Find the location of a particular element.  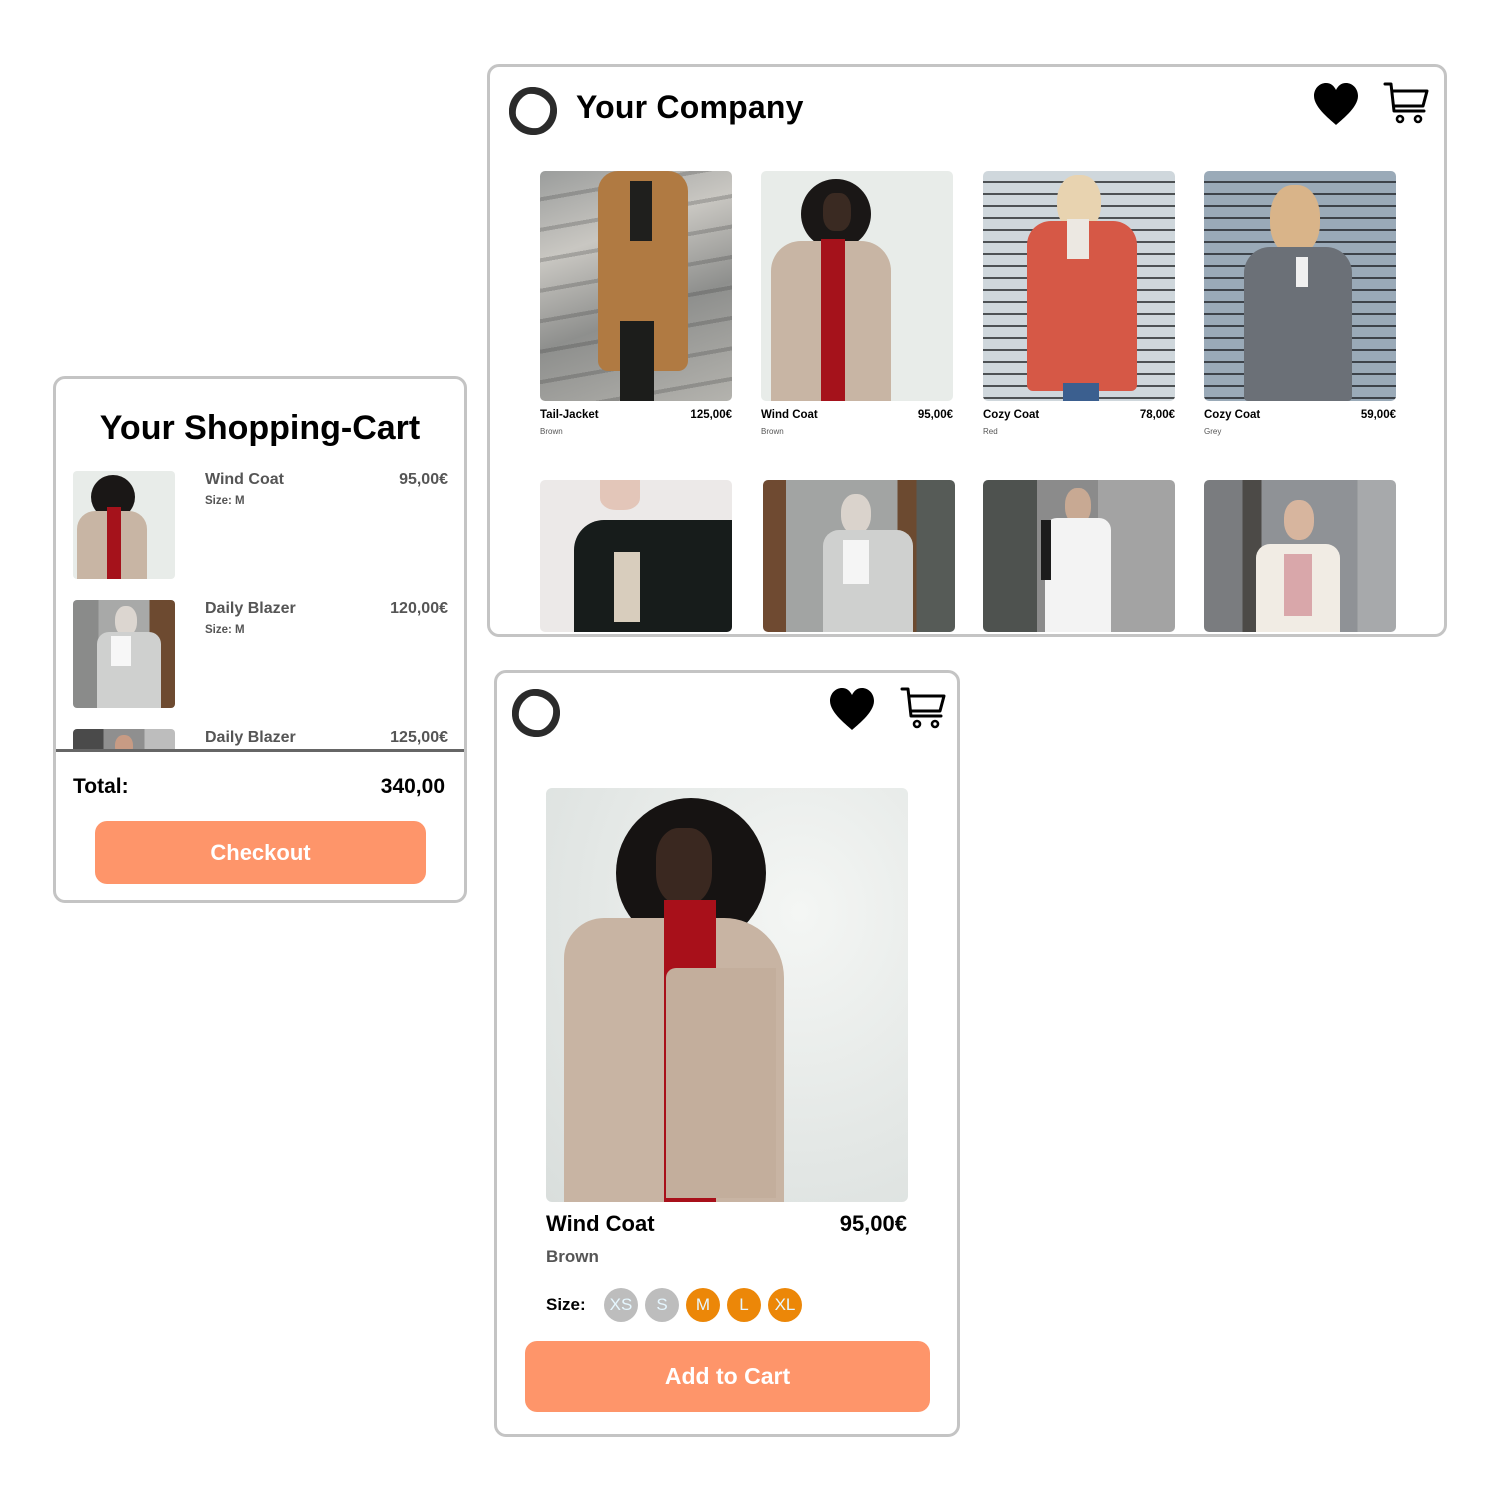

cart-title: Your Shopping-Cart is located at coordinates (260, 428).